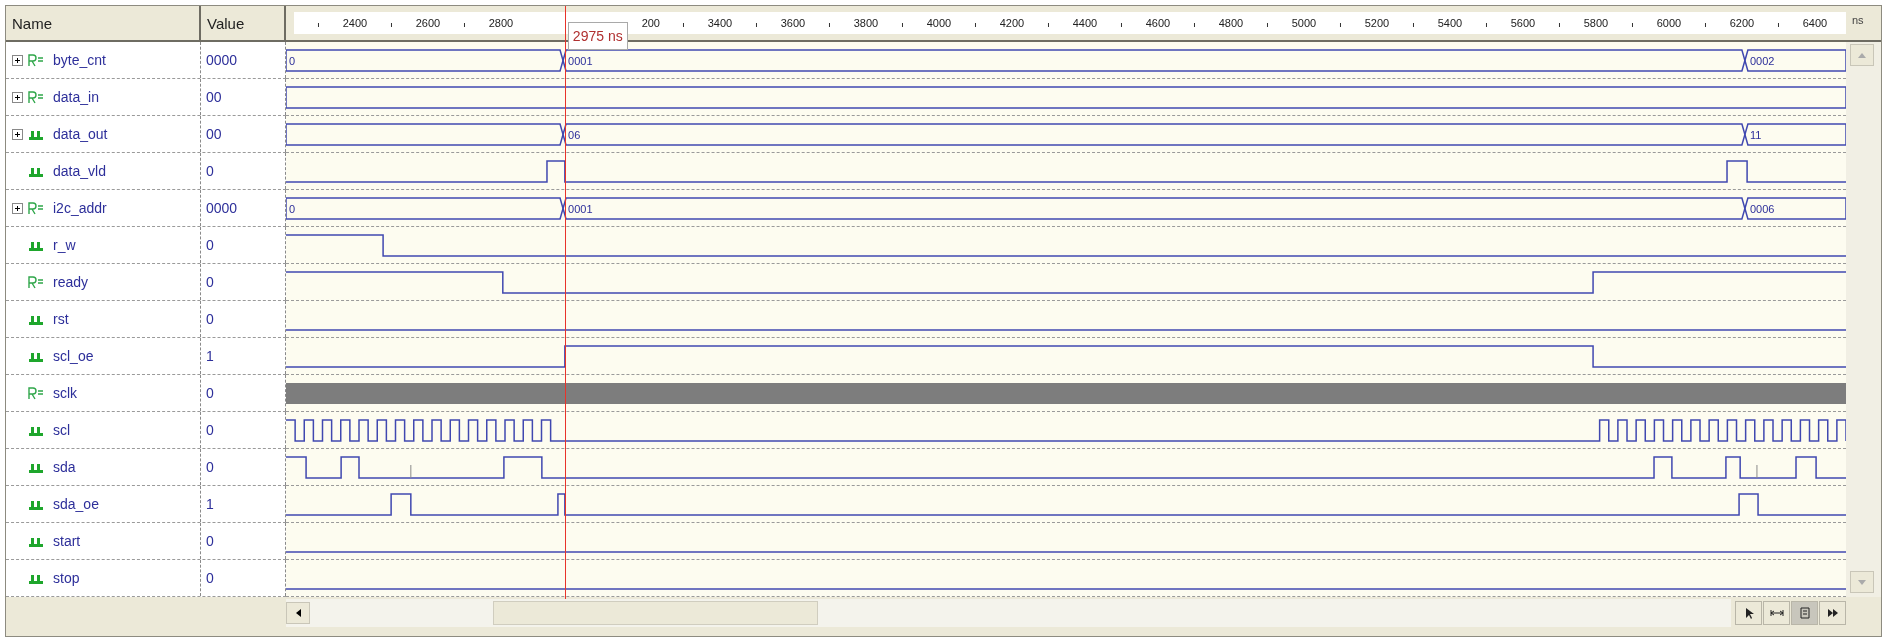 Image resolution: width=1885 pixels, height=640 pixels. What do you see at coordinates (1450, 23) in the screenshot?
I see `time-label: 5400` at bounding box center [1450, 23].